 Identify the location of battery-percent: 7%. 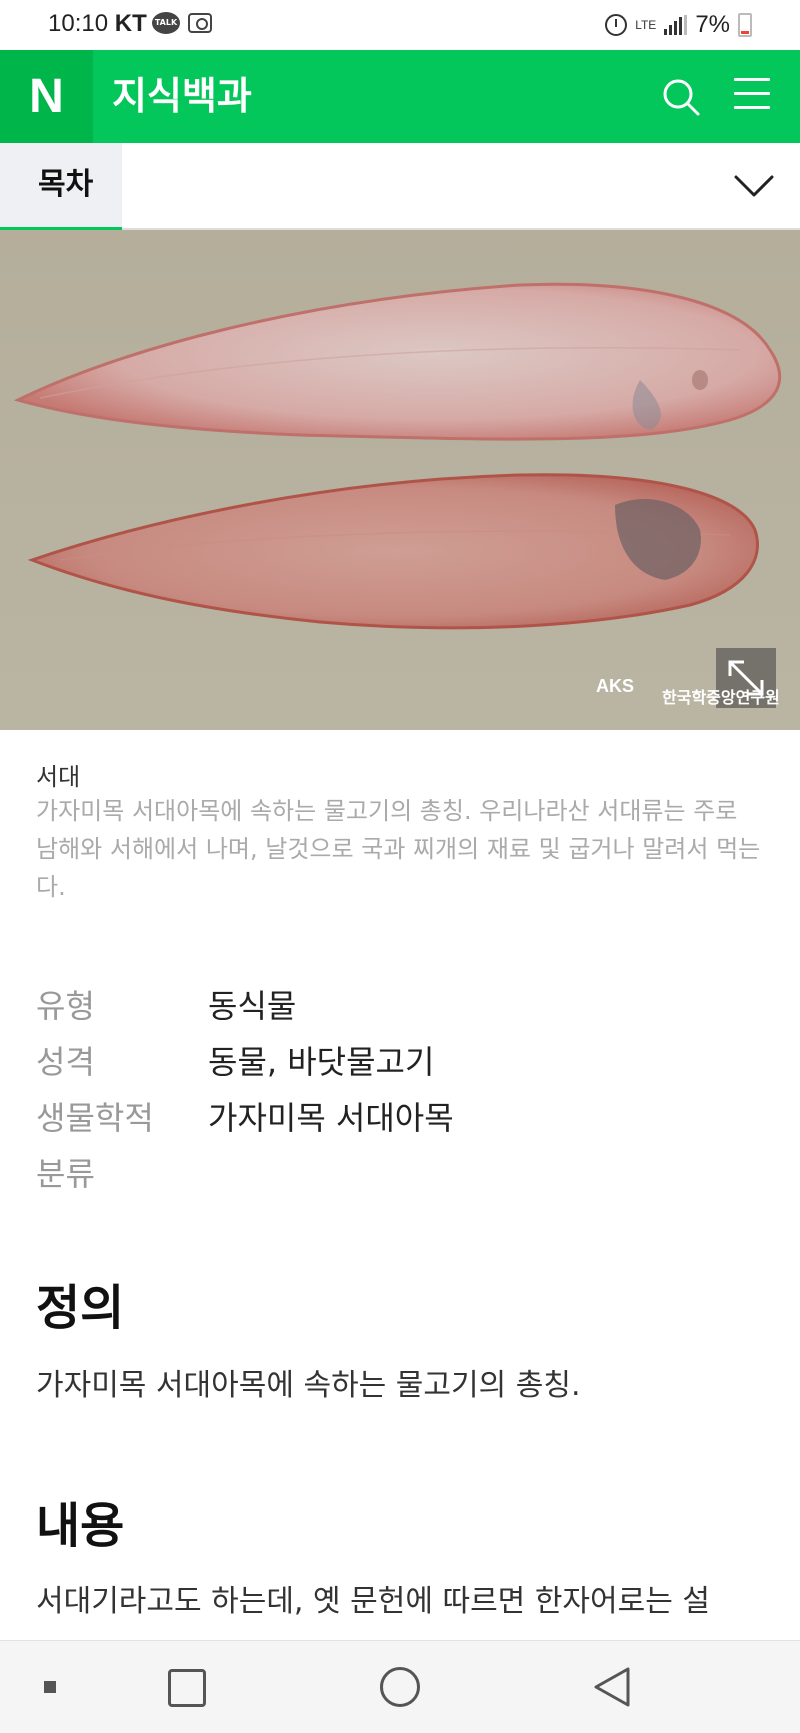
(712, 24).